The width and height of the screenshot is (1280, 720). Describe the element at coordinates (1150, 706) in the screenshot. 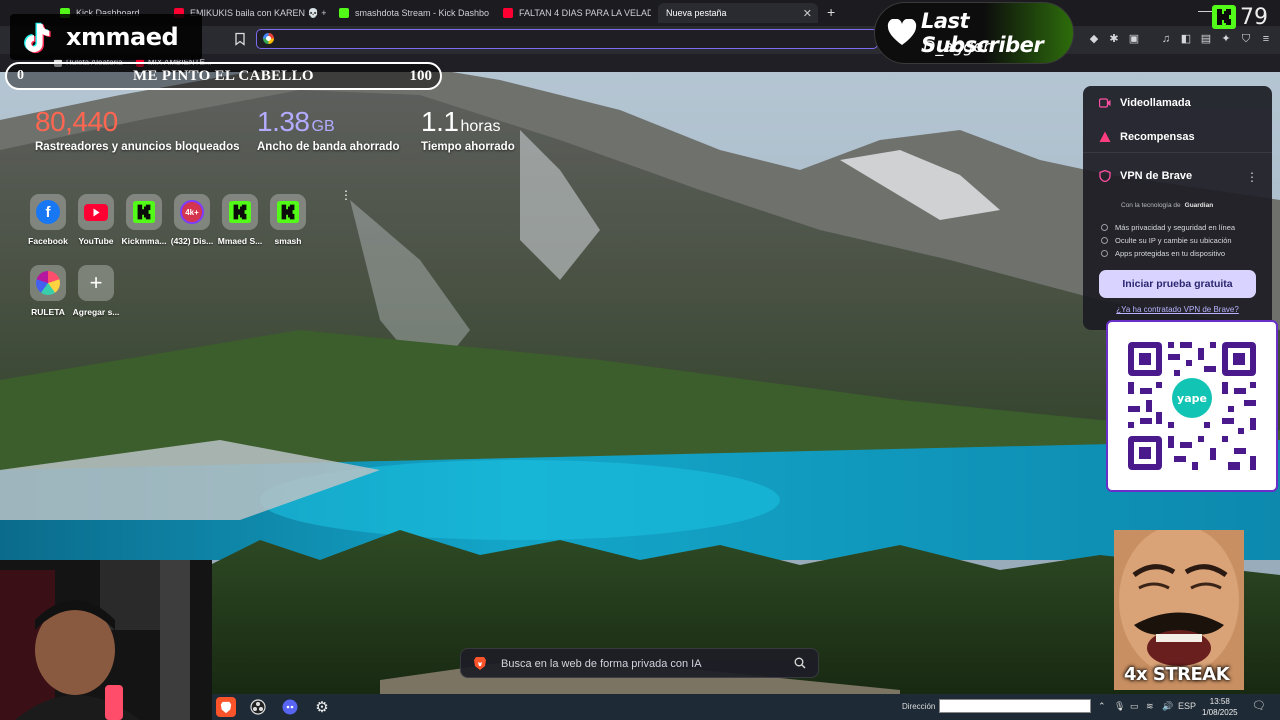

I see `wifi-icon: ≋` at that location.